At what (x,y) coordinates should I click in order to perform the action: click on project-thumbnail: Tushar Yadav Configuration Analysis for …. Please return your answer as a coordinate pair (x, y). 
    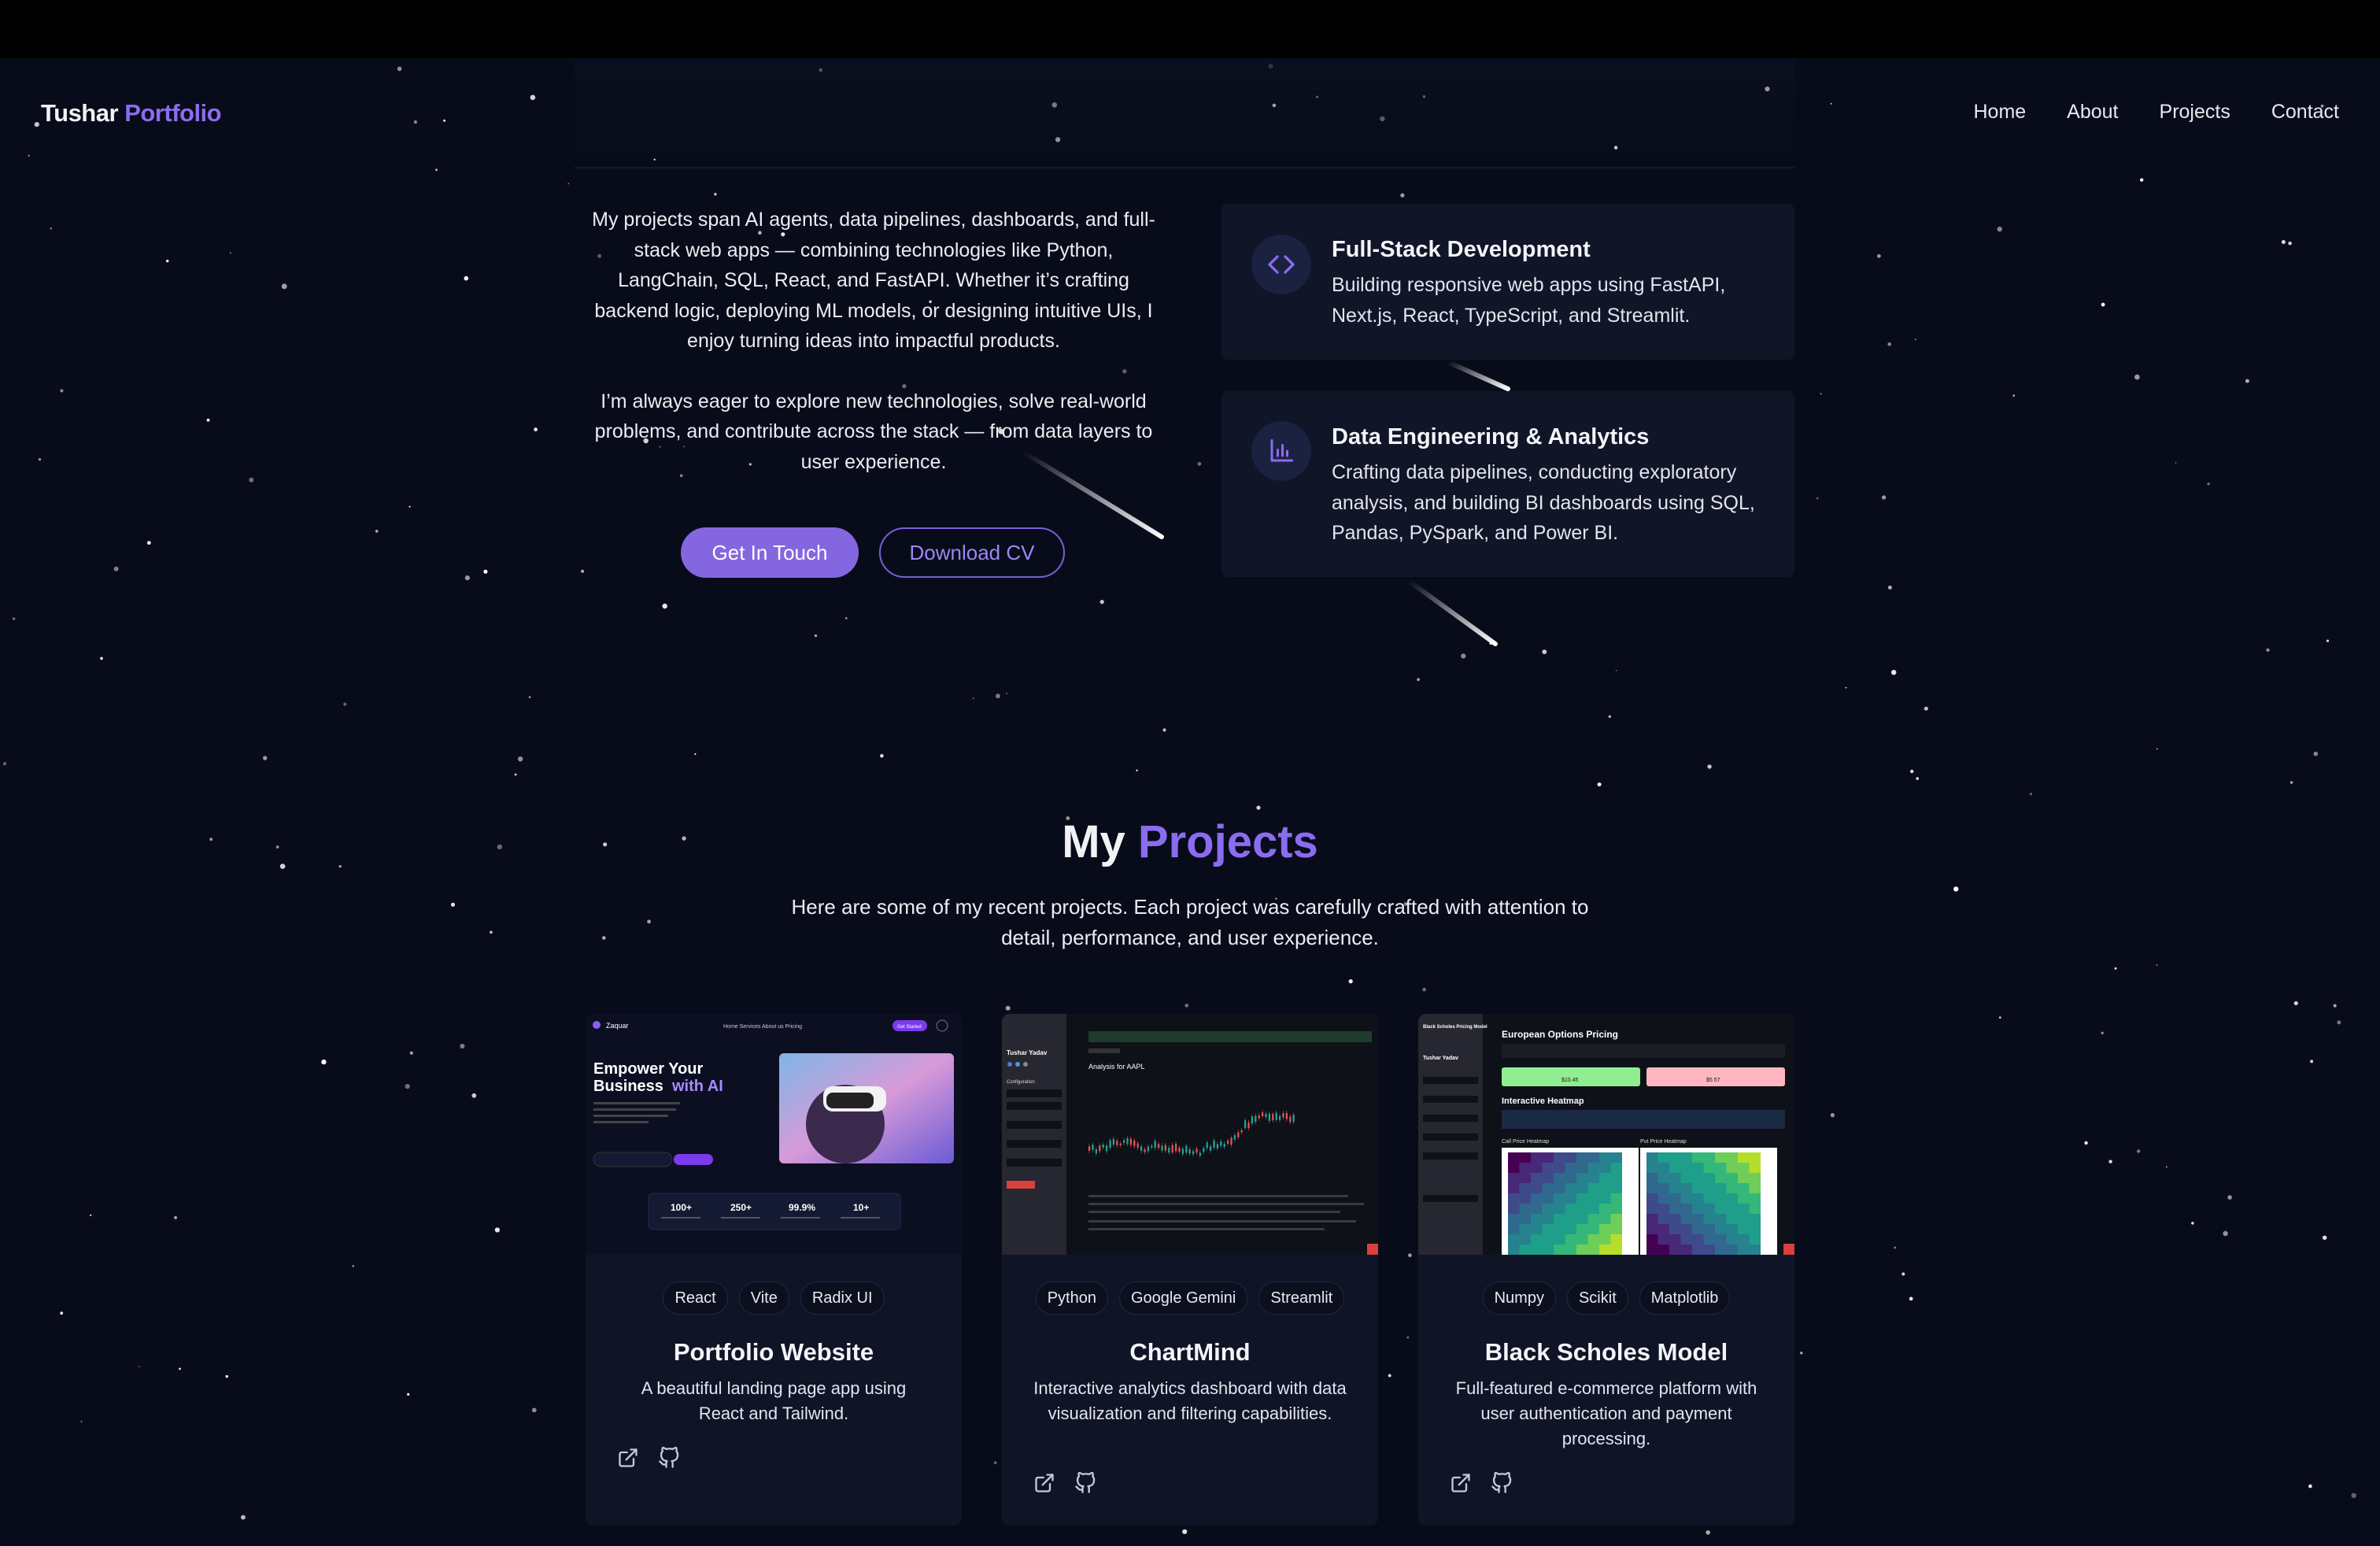
    Looking at the image, I should click on (1190, 1134).